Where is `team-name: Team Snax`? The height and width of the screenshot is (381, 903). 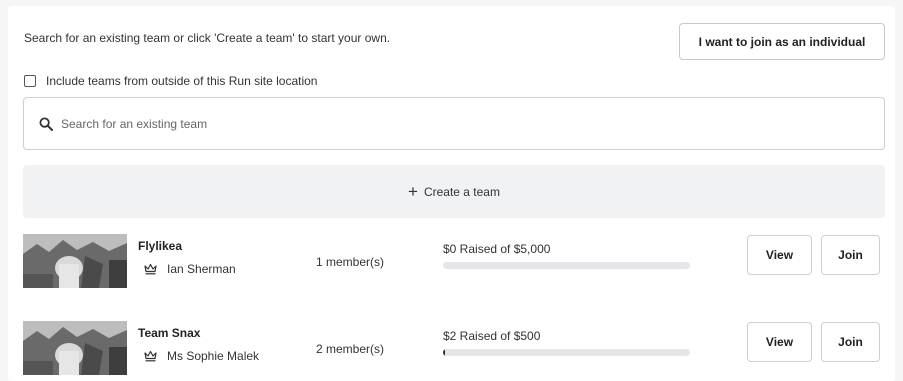 team-name: Team Snax is located at coordinates (169, 333).